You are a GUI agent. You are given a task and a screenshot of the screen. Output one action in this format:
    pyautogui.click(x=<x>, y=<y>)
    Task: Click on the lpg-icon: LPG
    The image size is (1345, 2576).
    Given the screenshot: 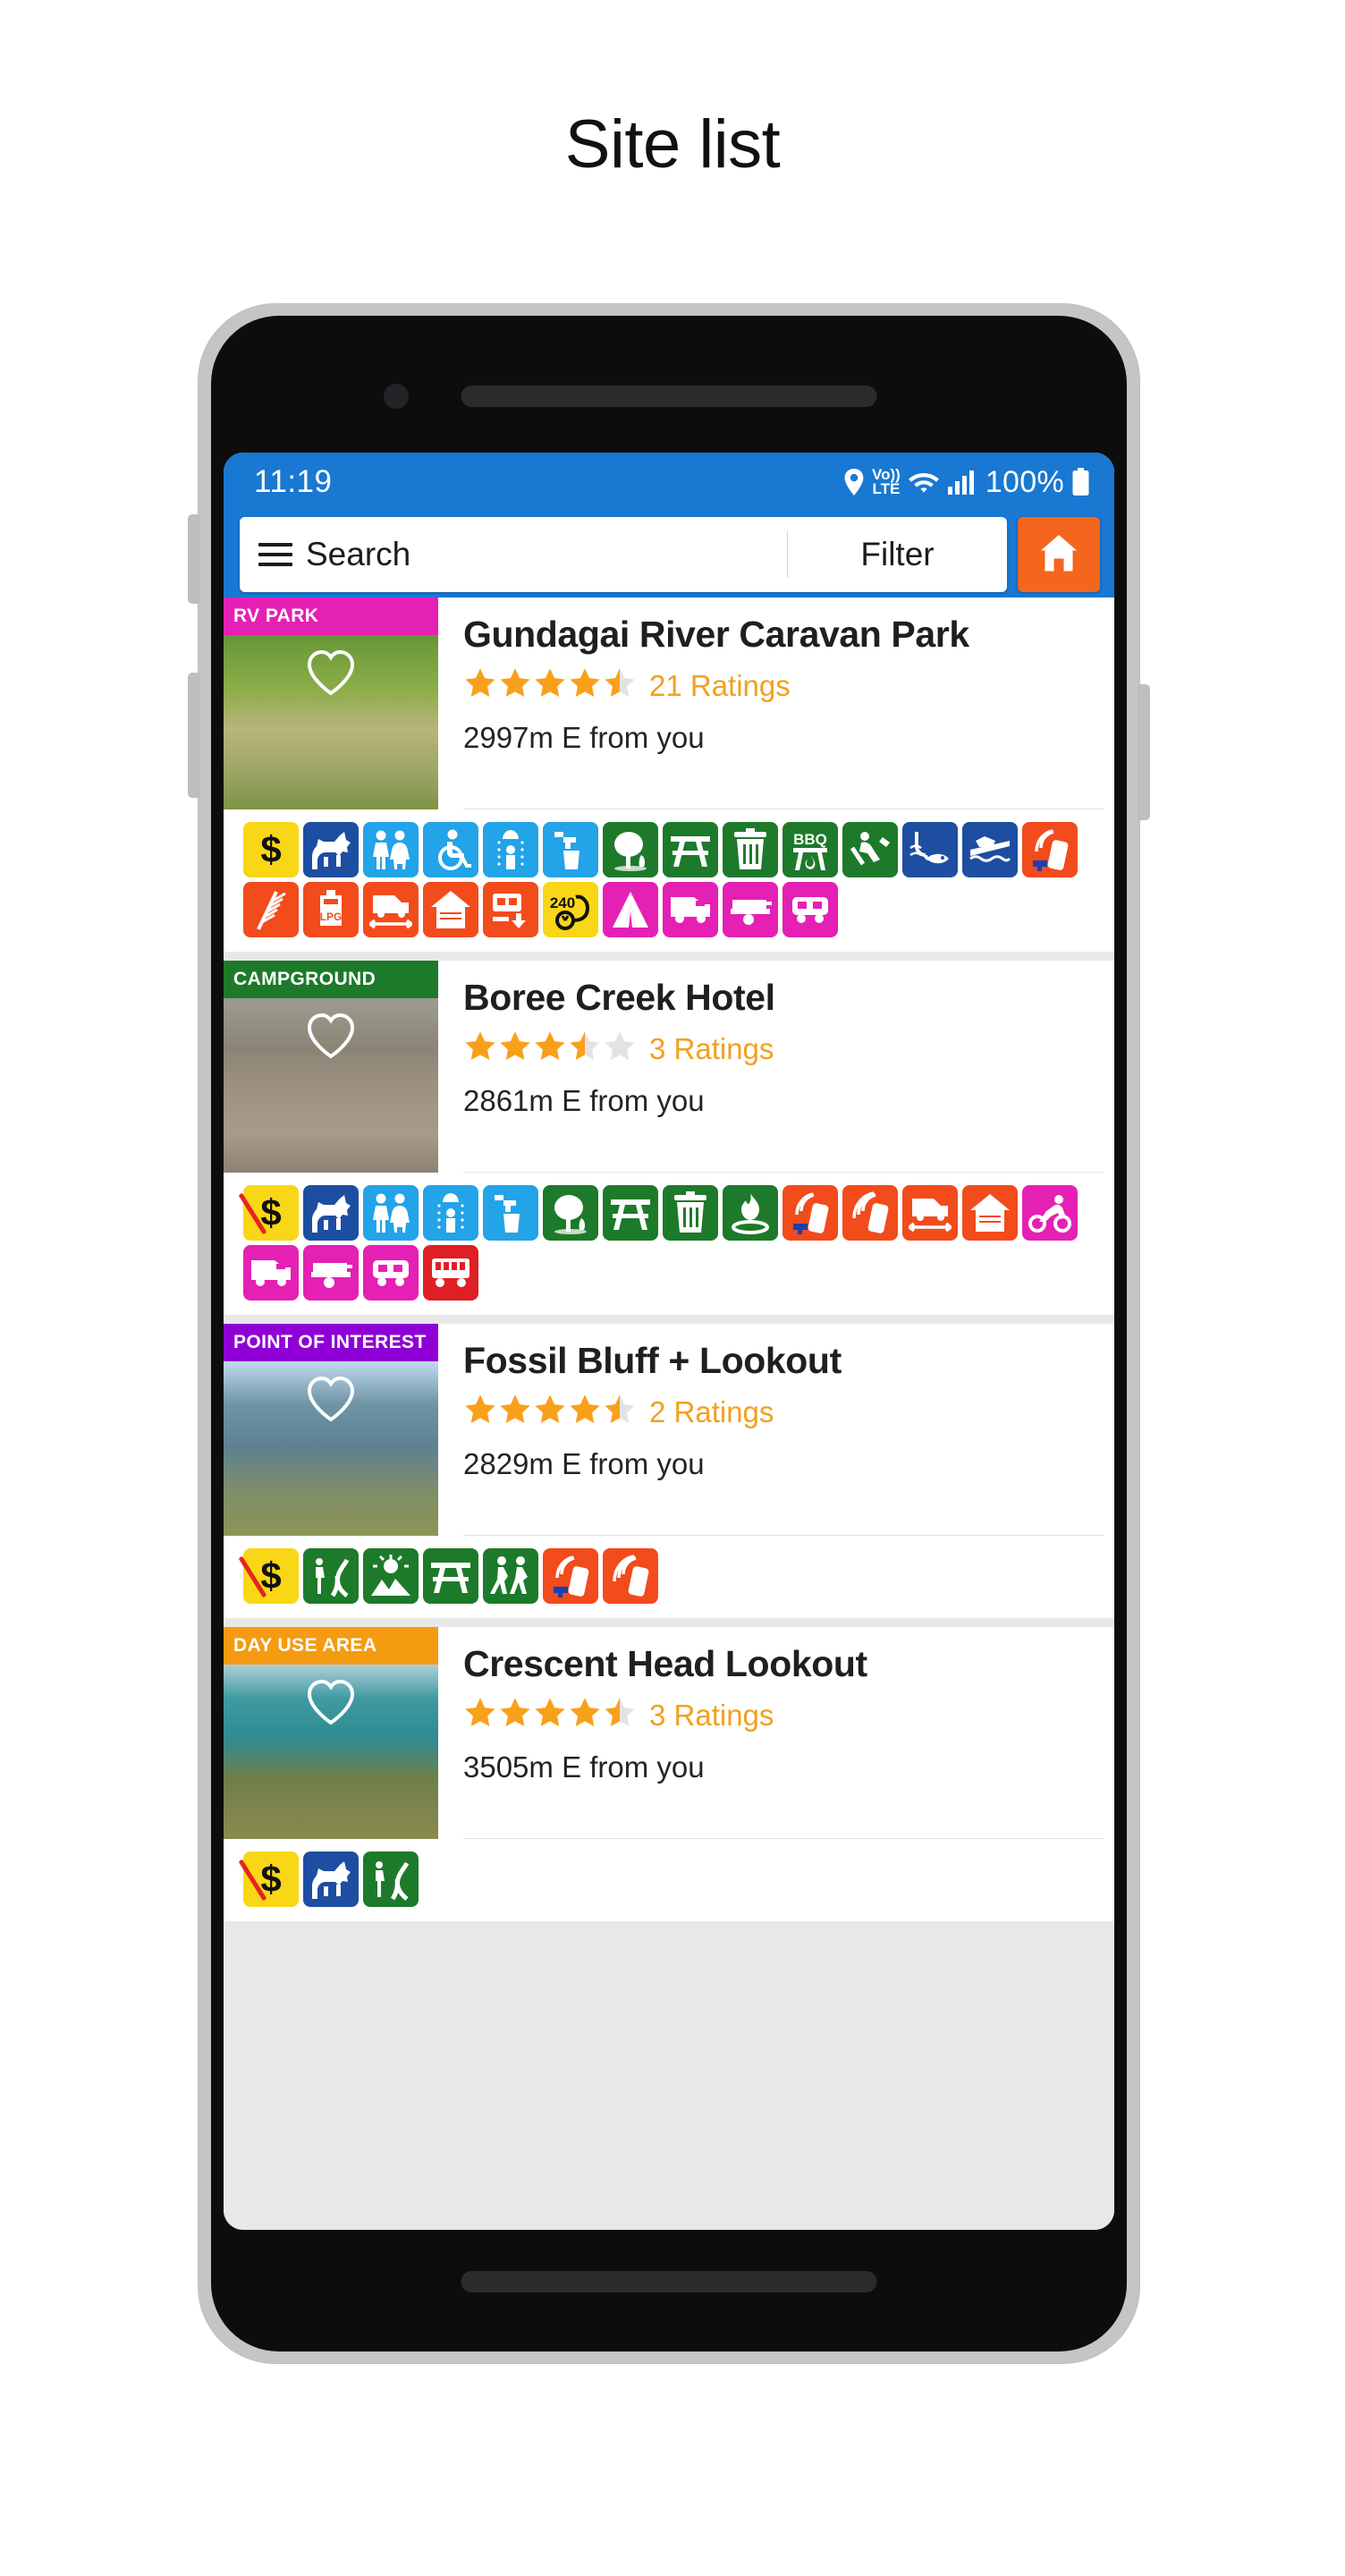 What is the action you would take?
    pyautogui.click(x=331, y=909)
    